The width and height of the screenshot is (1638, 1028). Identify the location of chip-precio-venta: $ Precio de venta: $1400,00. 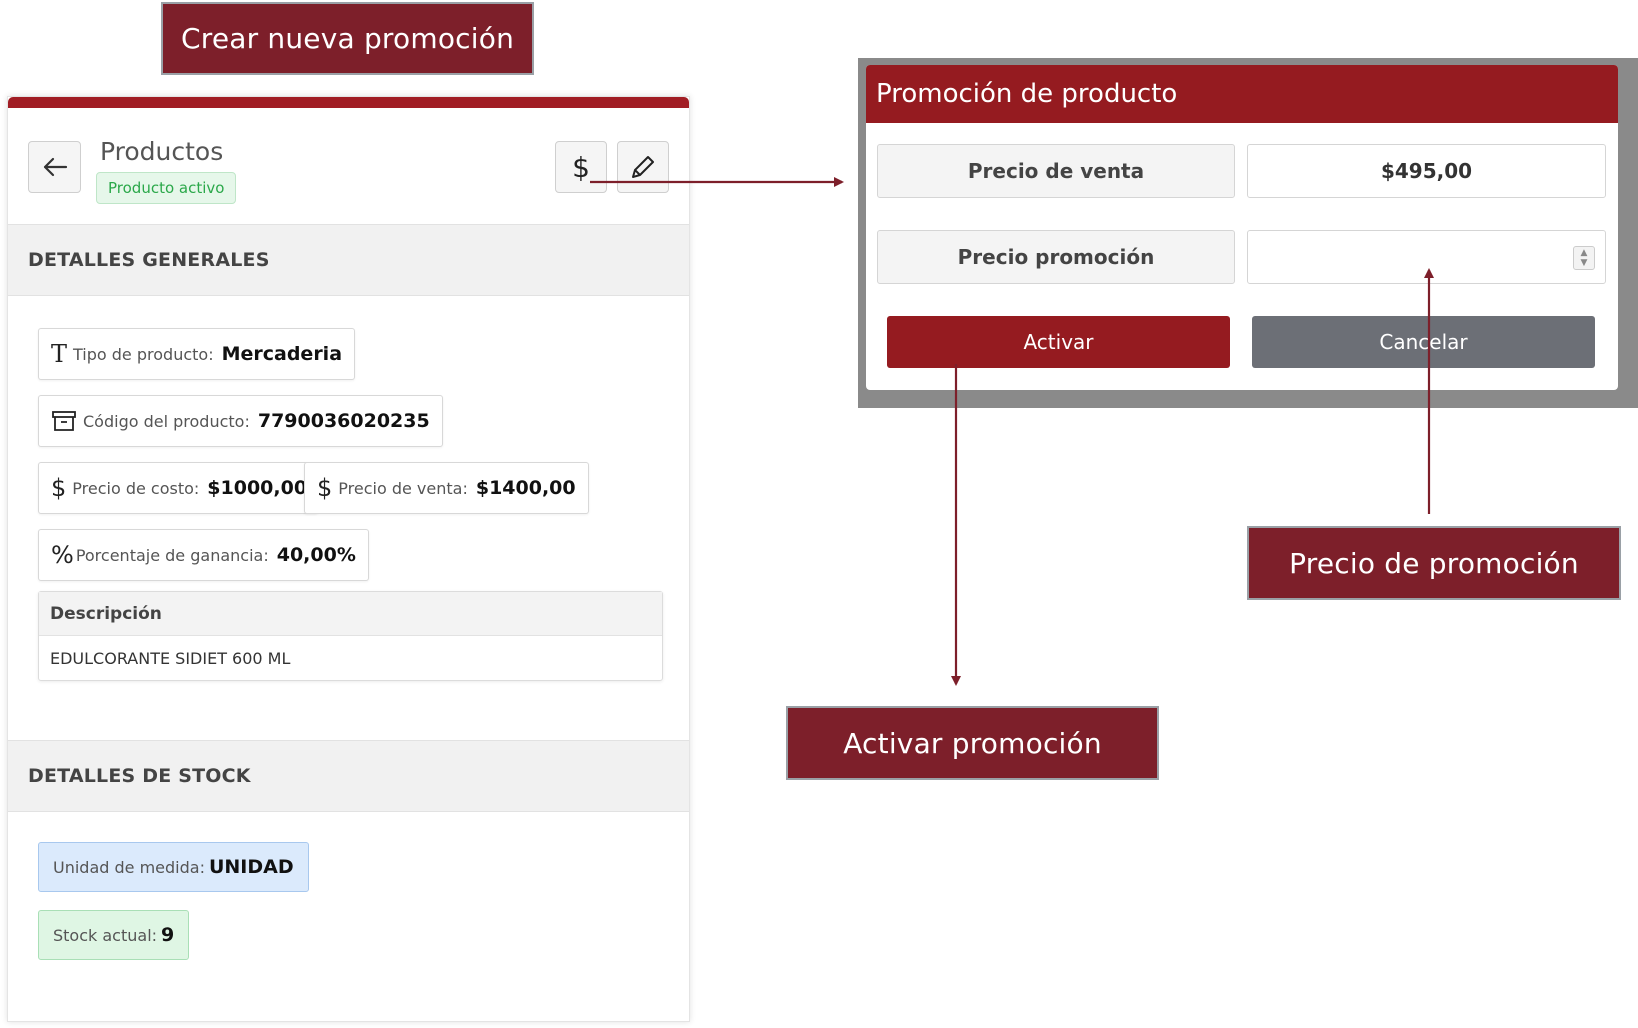
(446, 488).